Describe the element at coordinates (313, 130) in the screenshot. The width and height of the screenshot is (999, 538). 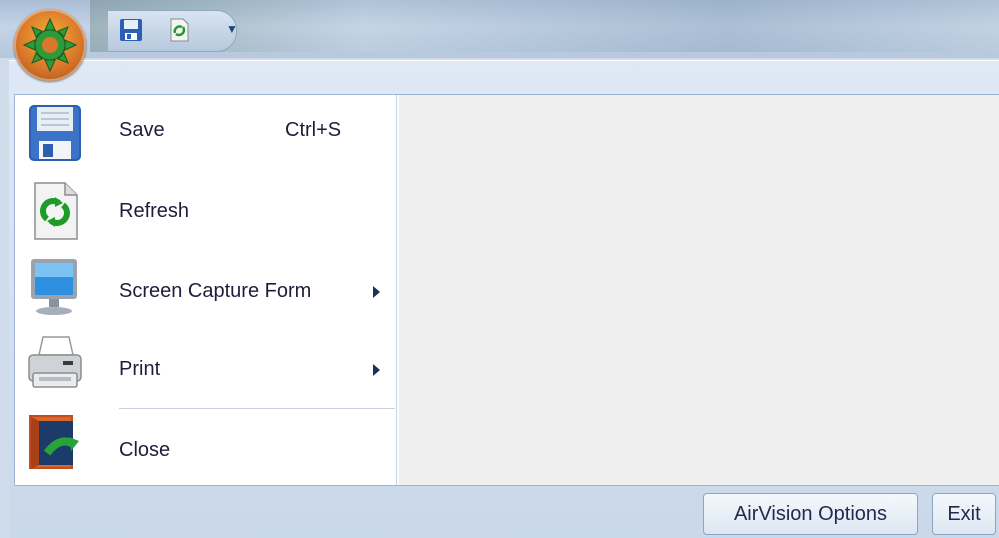
I see `menu-item-shortcut: Ctrl+S` at that location.